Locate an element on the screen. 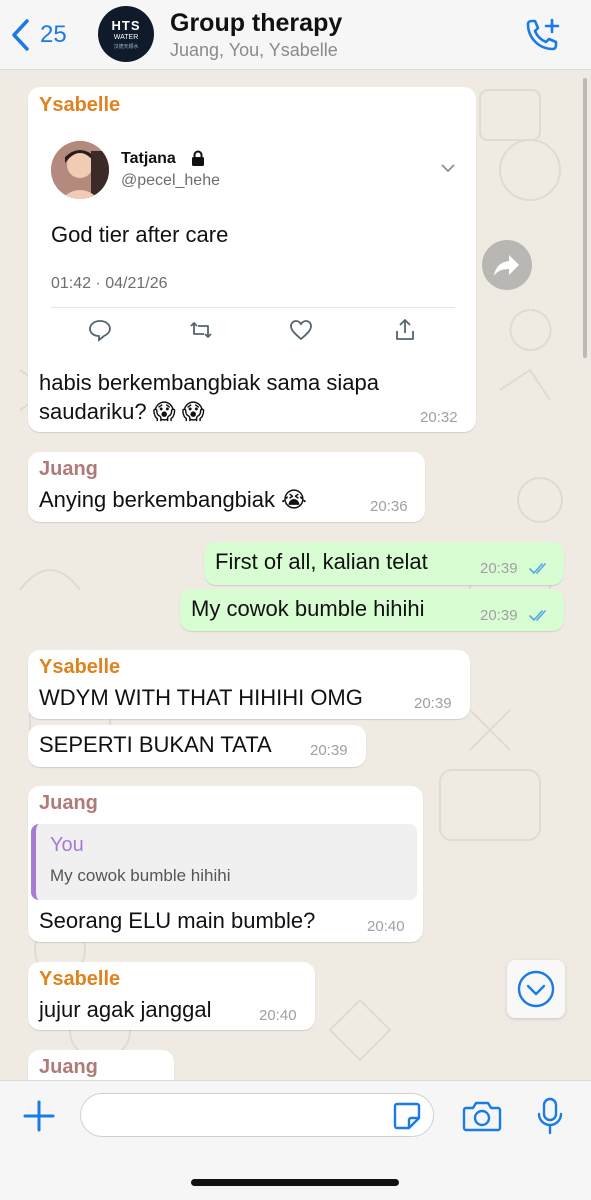  tweet-avatar is located at coordinates (80, 170).